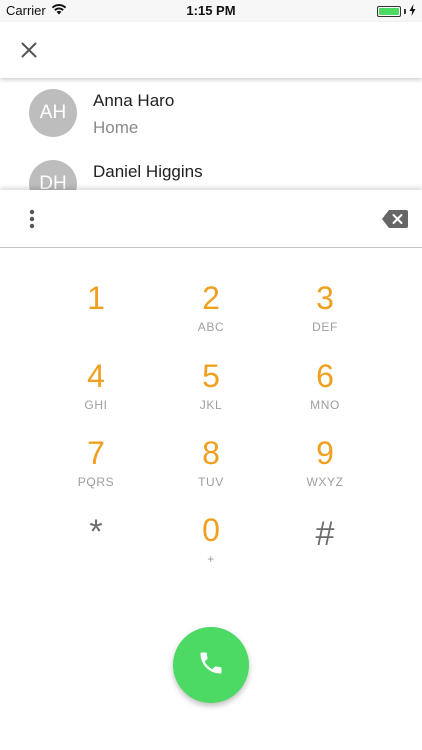 This screenshot has width=422, height=750. Describe the element at coordinates (211, 453) in the screenshot. I see `key-digit: 8` at that location.